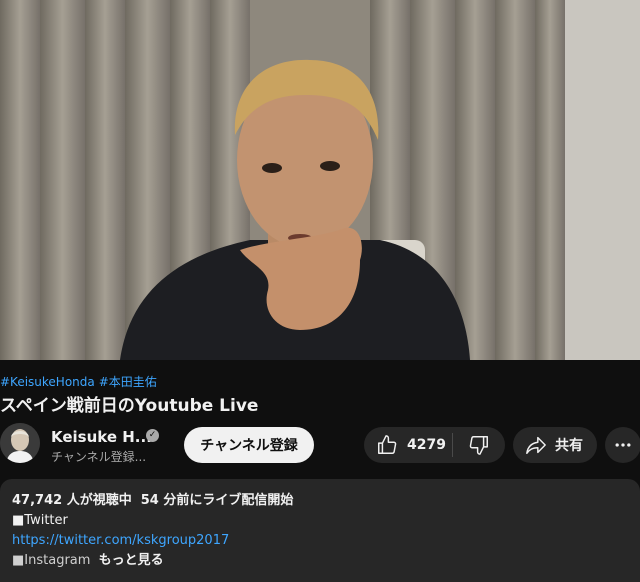 The width and height of the screenshot is (640, 582). I want to click on verified-check-icon: ✓, so click(152, 435).